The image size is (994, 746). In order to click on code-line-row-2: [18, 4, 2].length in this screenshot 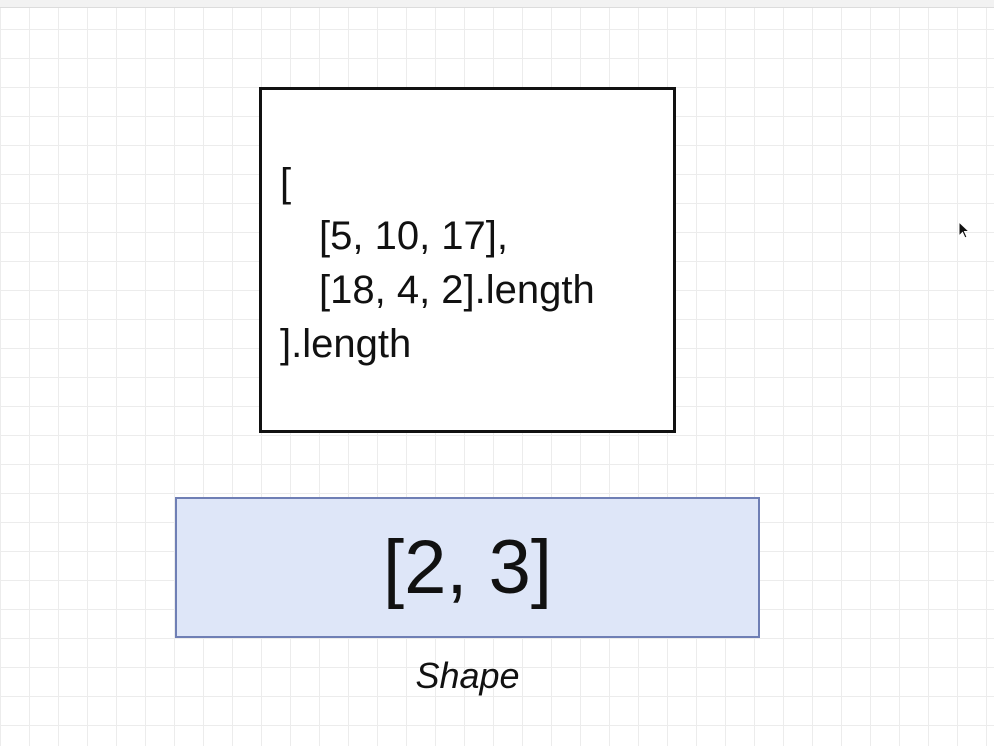, I will do `click(457, 290)`.